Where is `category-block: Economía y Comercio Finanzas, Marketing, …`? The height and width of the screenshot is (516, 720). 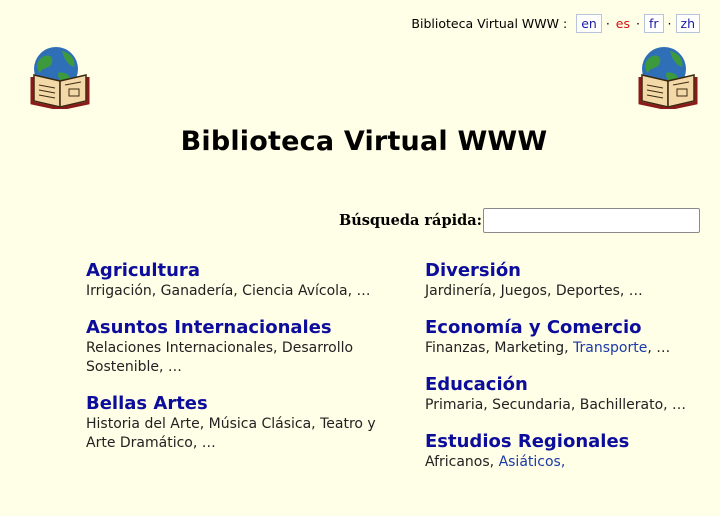 category-block: Economía y Comercio Finanzas, Marketing, … is located at coordinates (570, 337).